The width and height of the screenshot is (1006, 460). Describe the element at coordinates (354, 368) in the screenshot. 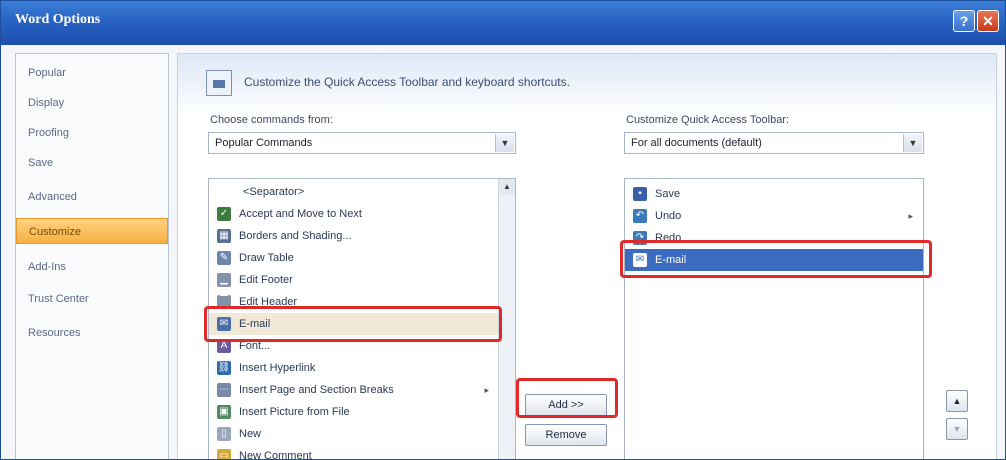

I see `list-item: ⛓ Insert Hyperlink` at that location.